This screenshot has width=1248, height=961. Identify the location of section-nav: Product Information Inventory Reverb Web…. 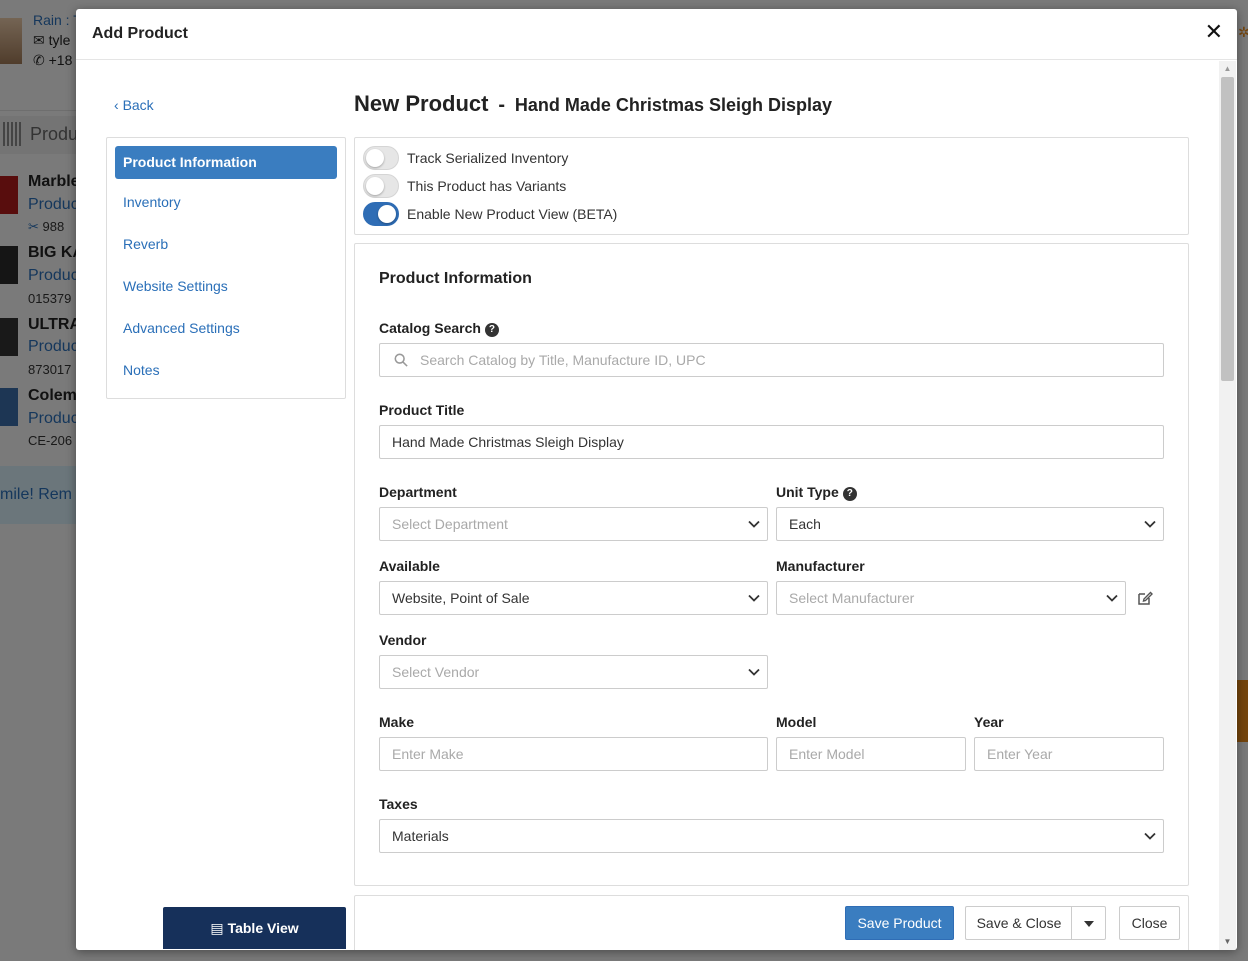
(226, 268).